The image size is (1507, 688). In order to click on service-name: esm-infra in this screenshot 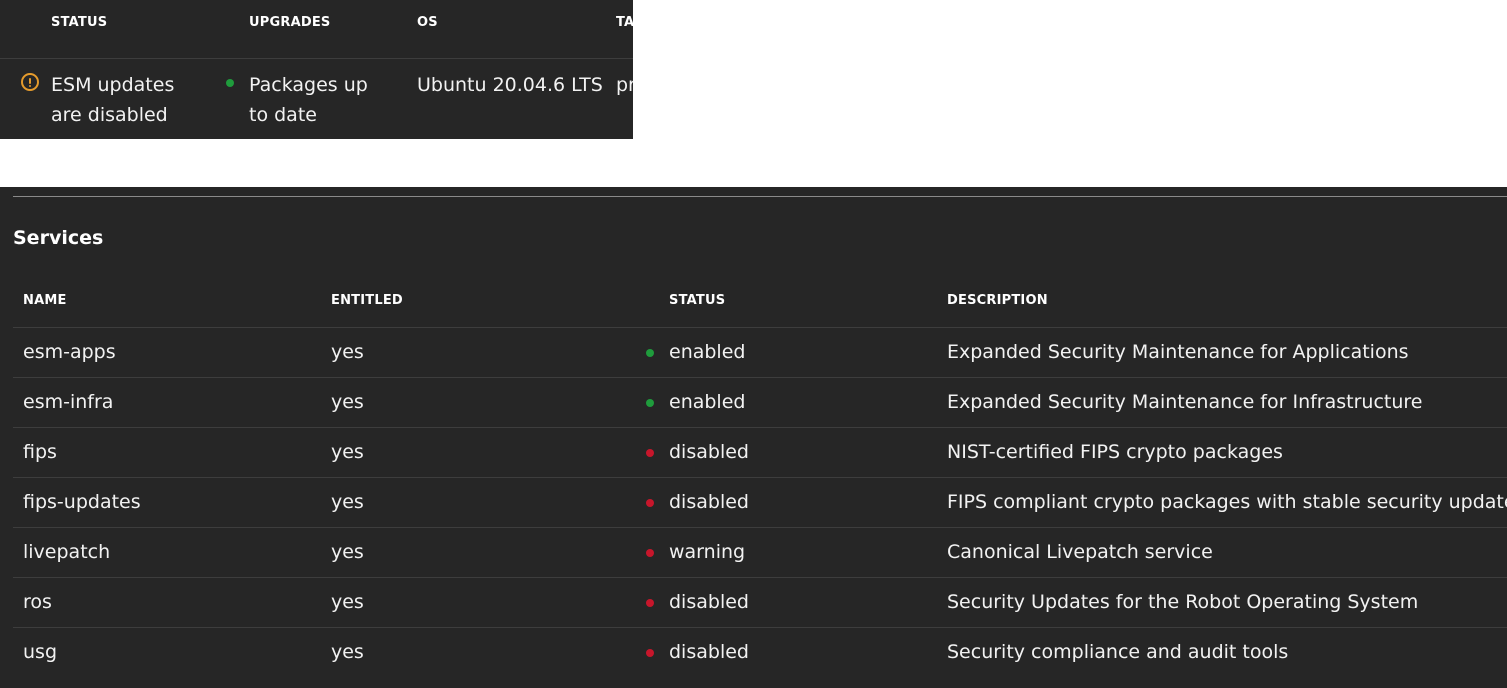, I will do `click(68, 402)`.